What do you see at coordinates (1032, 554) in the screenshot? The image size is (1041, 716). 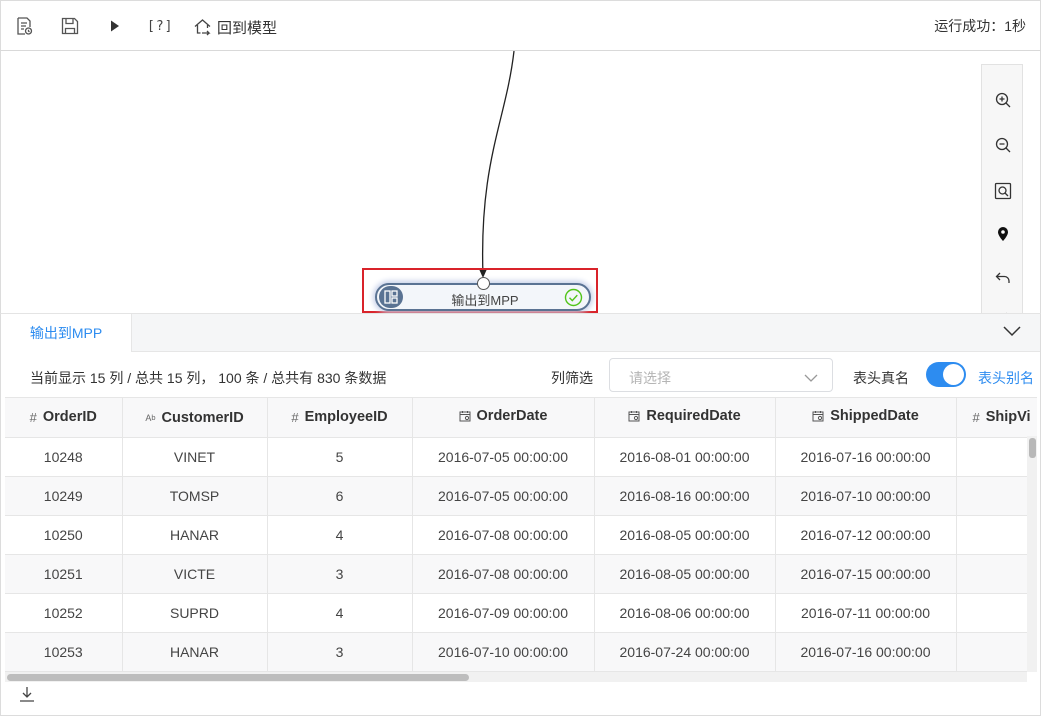 I see `vertical-scrollbar` at bounding box center [1032, 554].